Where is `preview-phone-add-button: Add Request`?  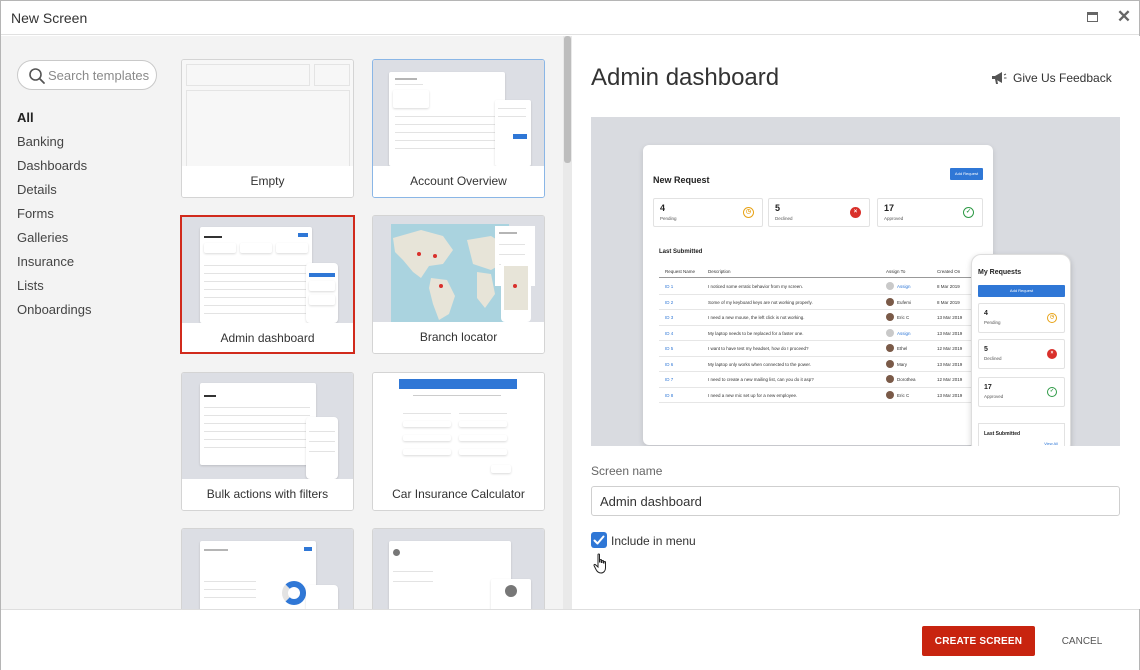
preview-phone-add-button: Add Request is located at coordinates (1021, 291).